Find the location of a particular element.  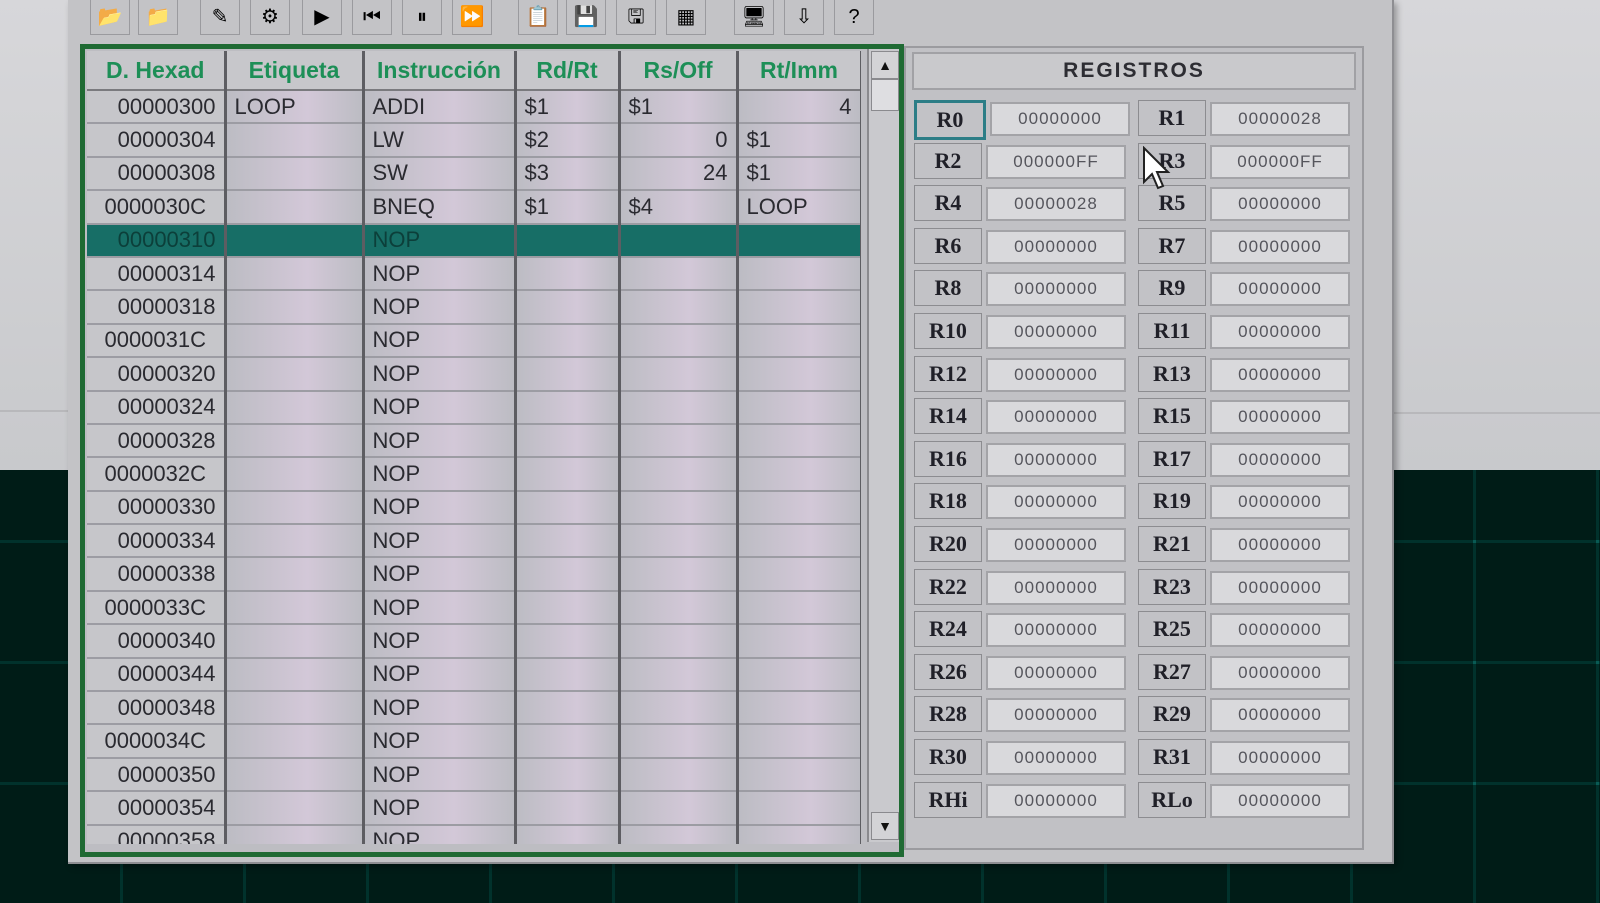

register-label-r1: R1 is located at coordinates (1172, 118).